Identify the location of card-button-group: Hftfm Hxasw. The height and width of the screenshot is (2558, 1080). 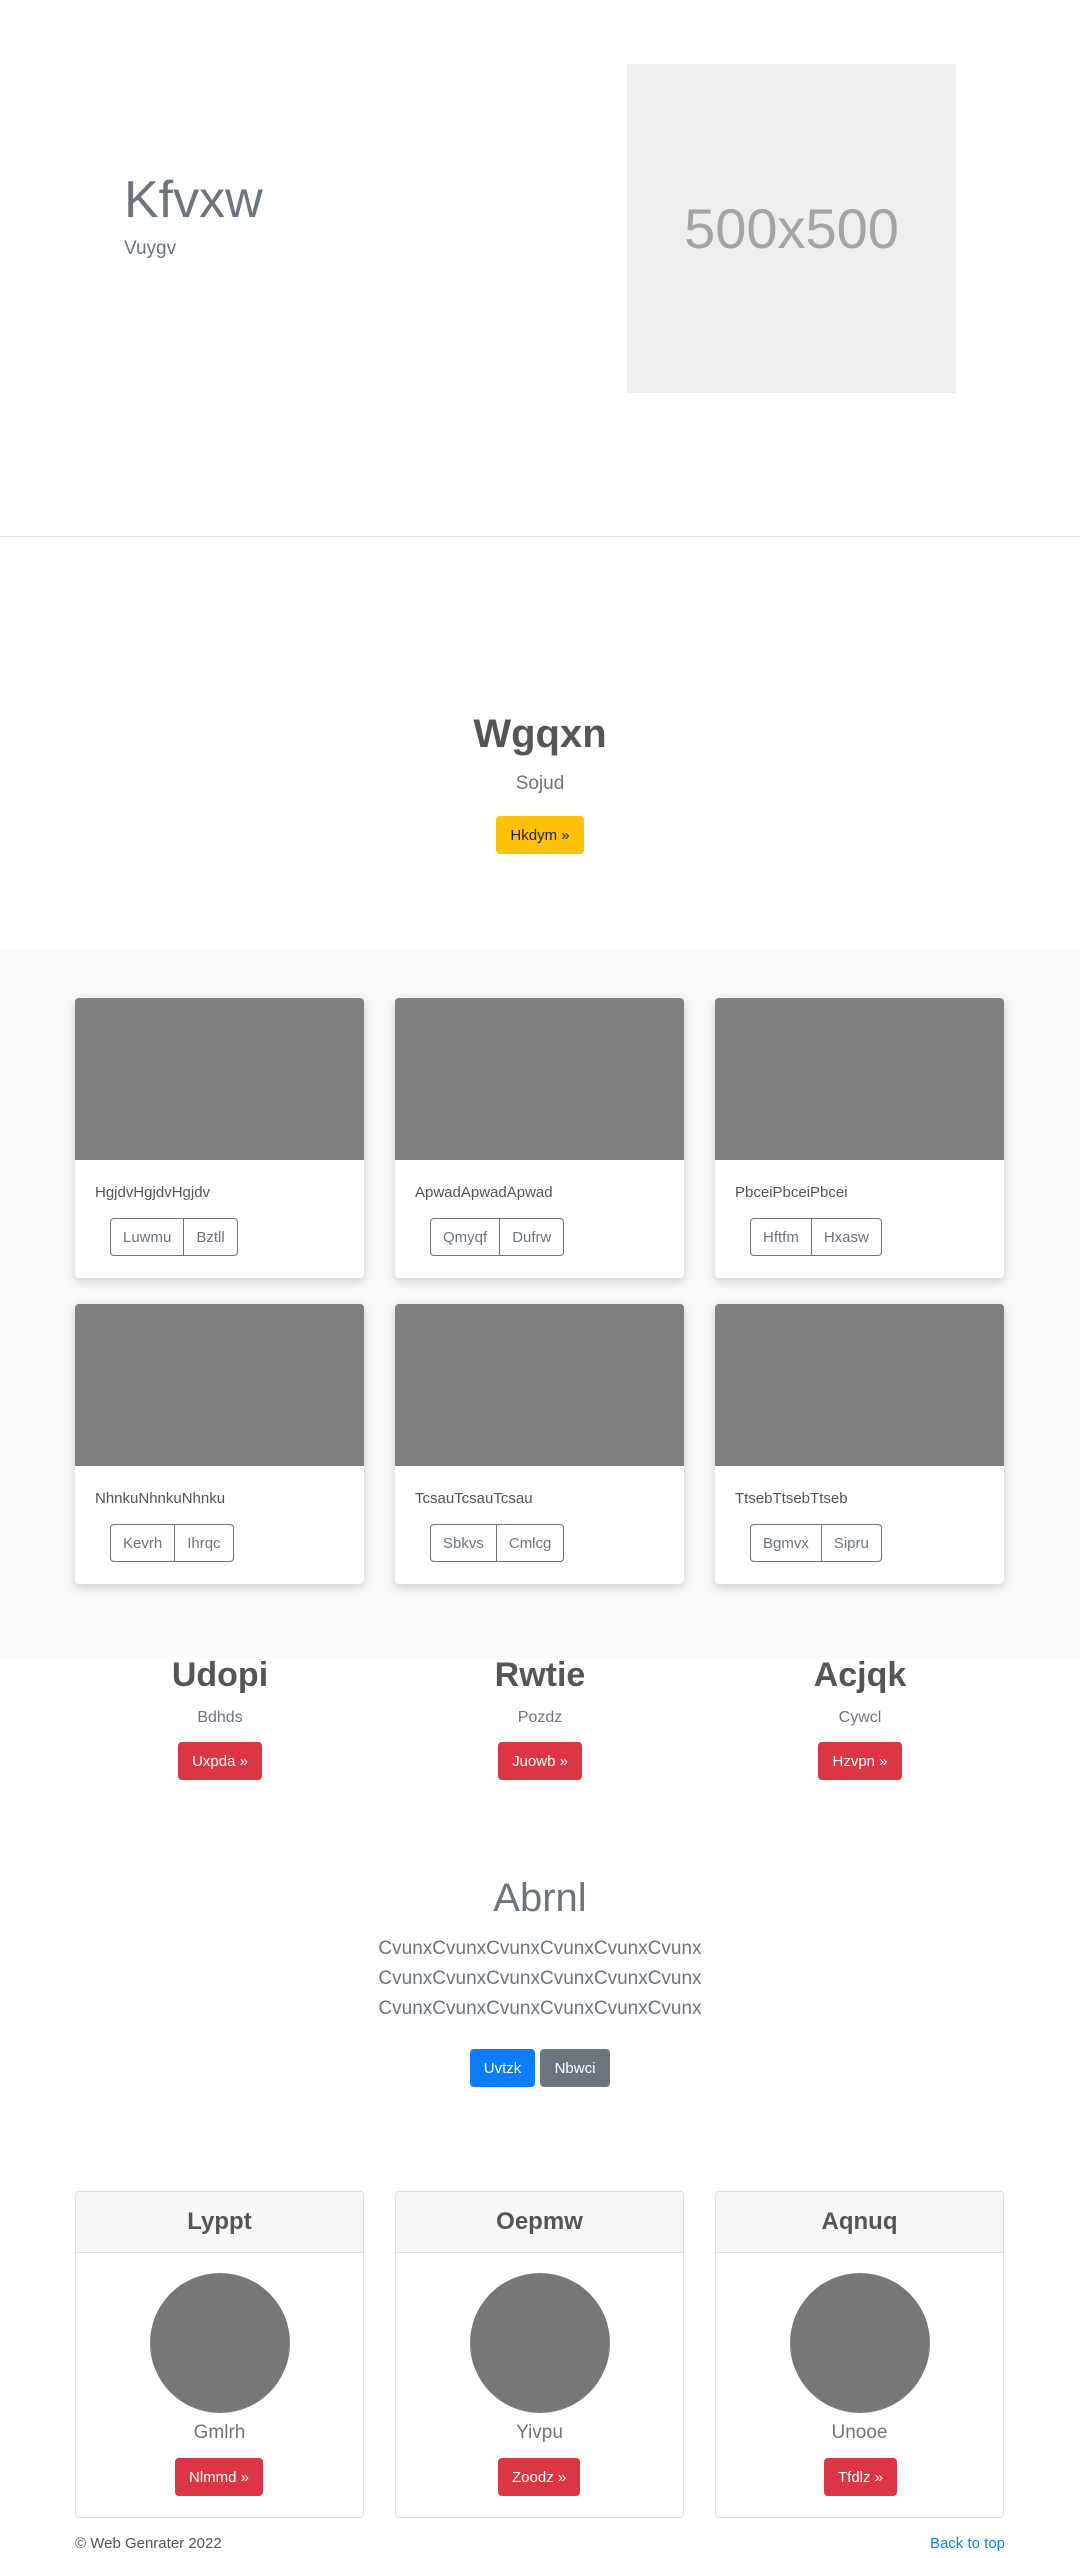
(816, 1237).